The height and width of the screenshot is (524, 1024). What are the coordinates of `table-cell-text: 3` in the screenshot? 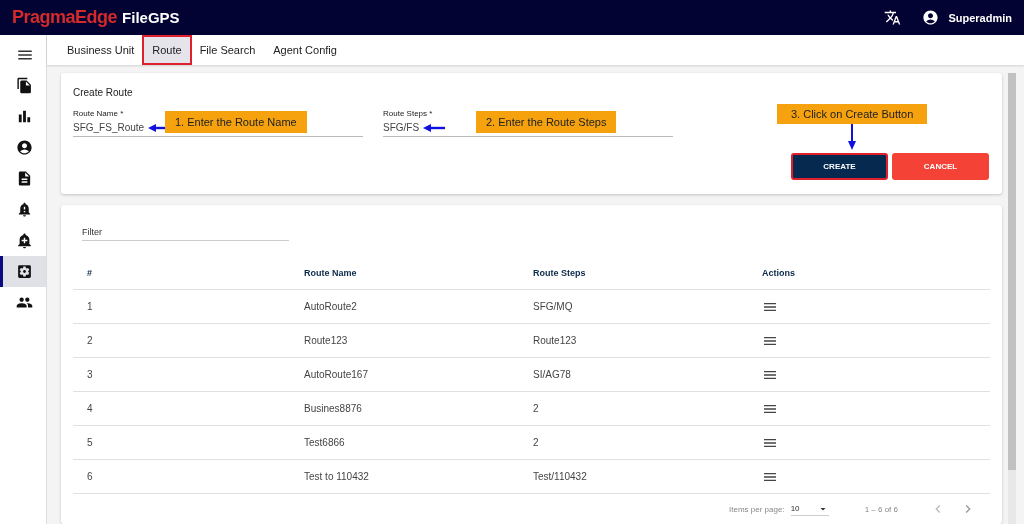 It's located at (90, 374).